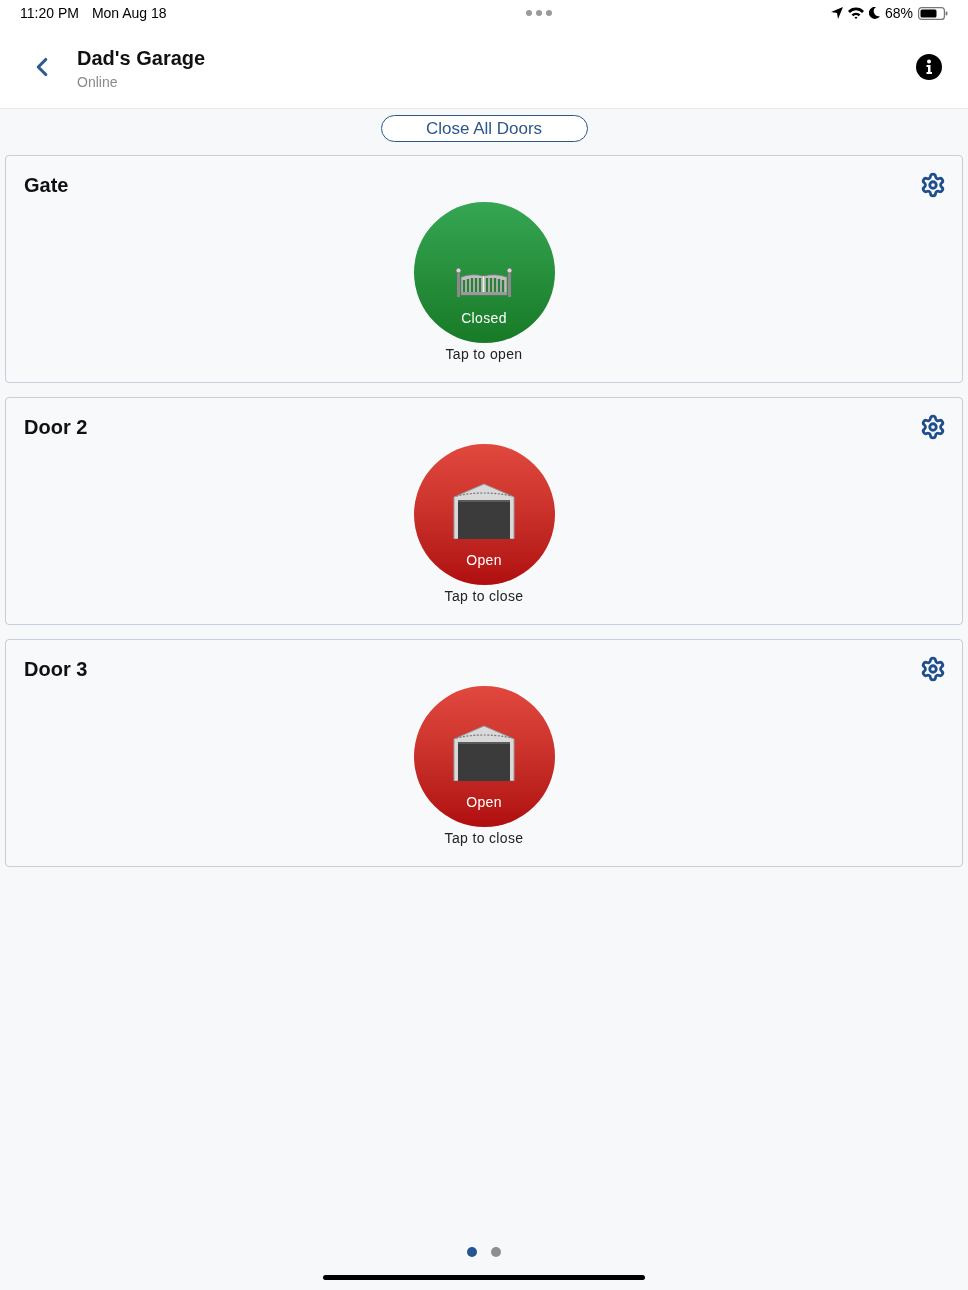 This screenshot has height=1290, width=968. I want to click on door-name: Door 2, so click(56, 427).